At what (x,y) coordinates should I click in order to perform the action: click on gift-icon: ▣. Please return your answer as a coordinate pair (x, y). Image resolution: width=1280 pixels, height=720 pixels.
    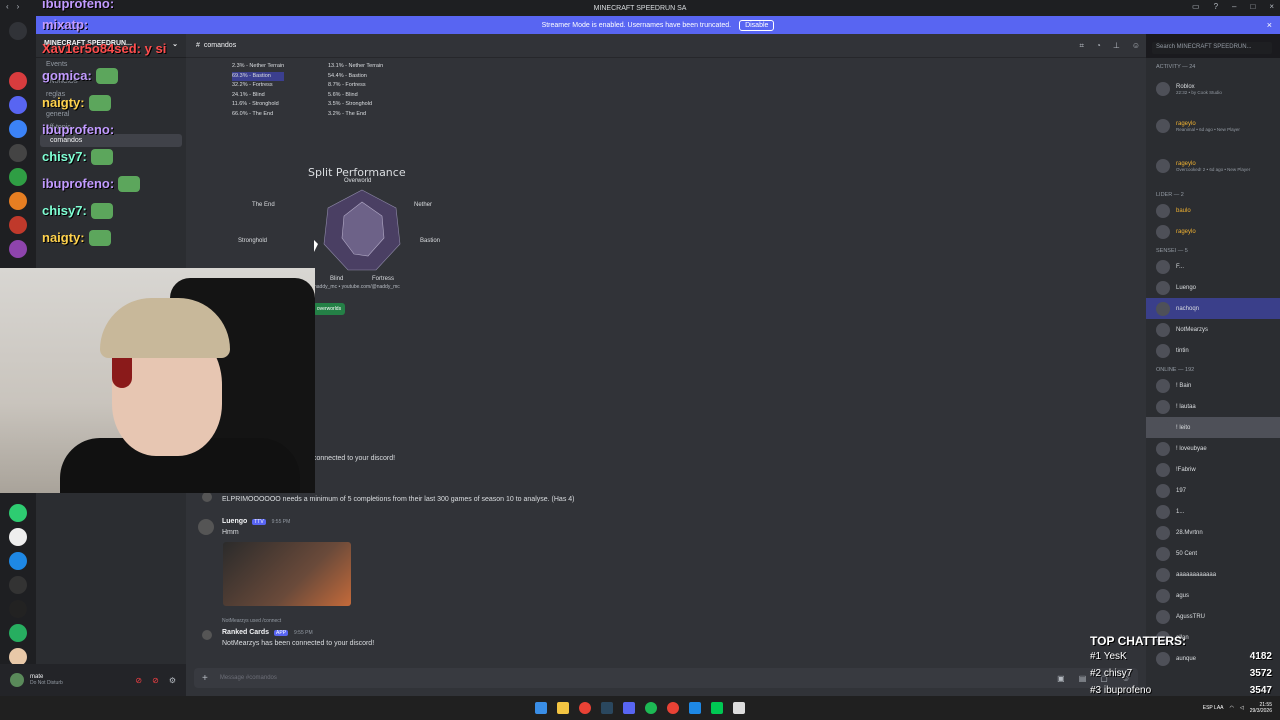
    Looking at the image, I should click on (1061, 678).